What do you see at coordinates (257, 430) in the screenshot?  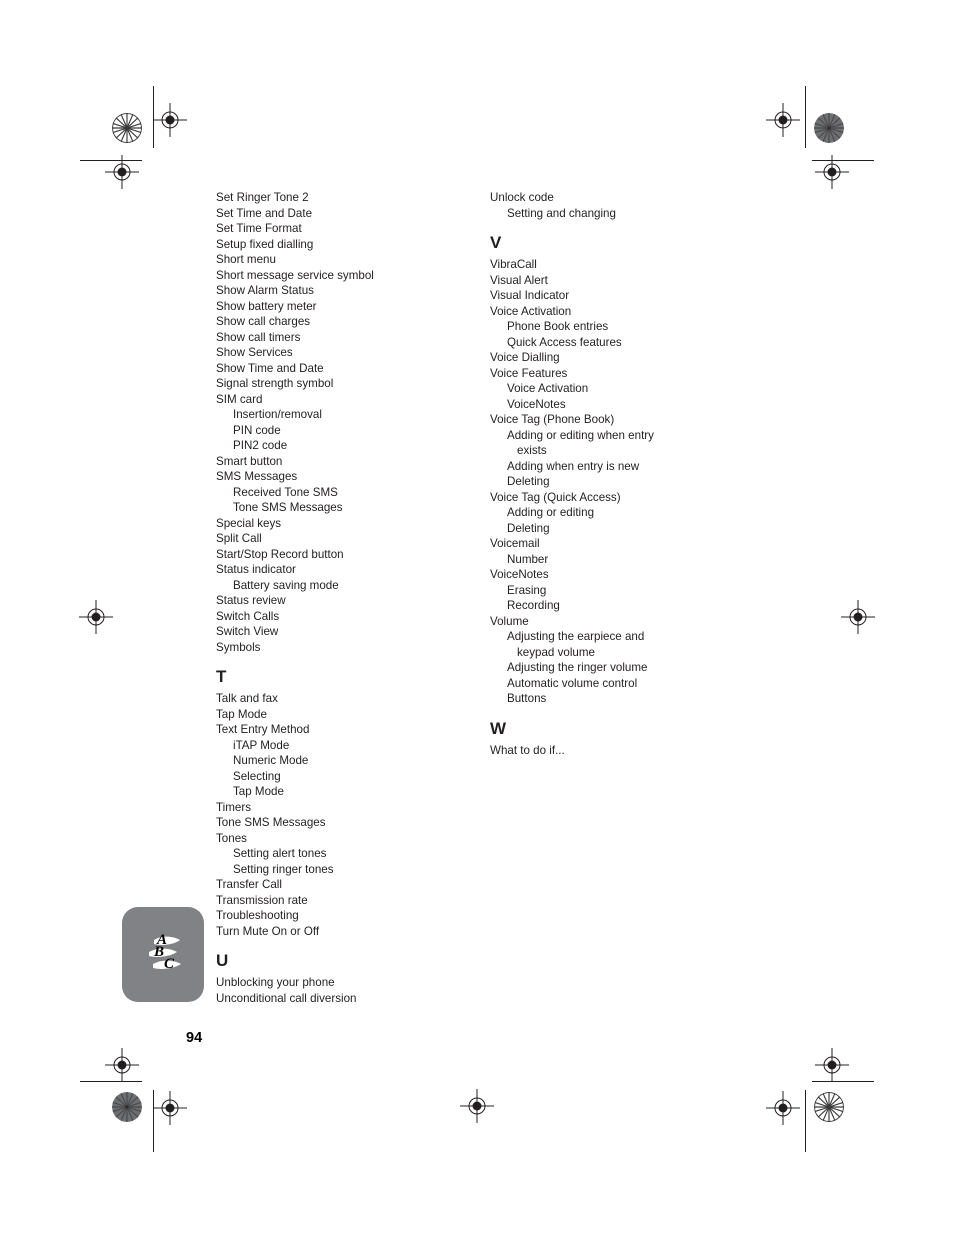 I see `index-entry: PIN code` at bounding box center [257, 430].